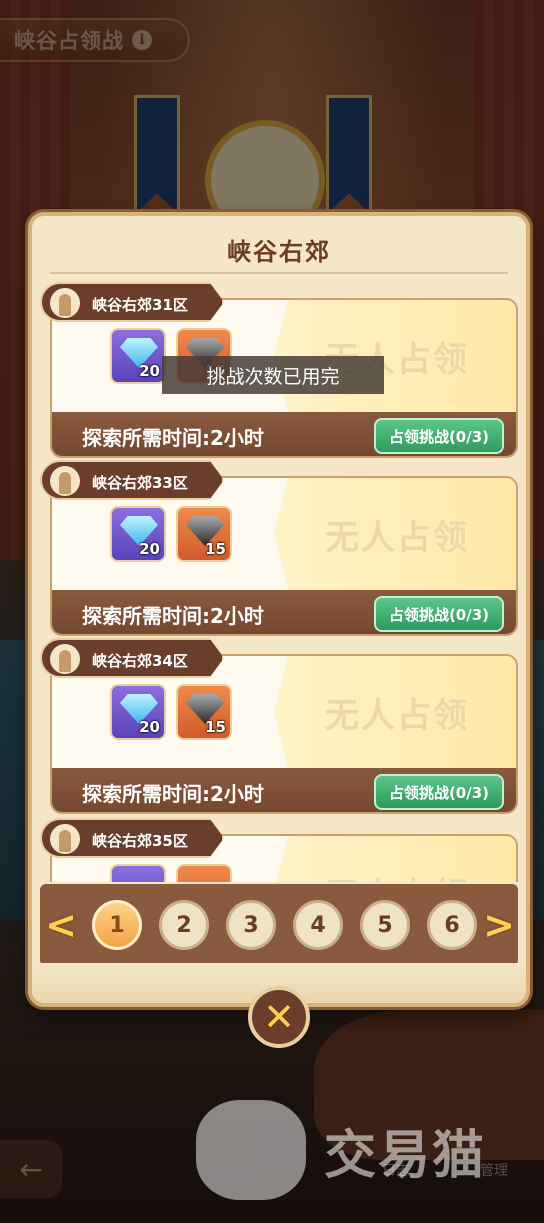 Image resolution: width=544 pixels, height=1223 pixels. Describe the element at coordinates (117, 925) in the screenshot. I see `page-button-1: 1` at that location.